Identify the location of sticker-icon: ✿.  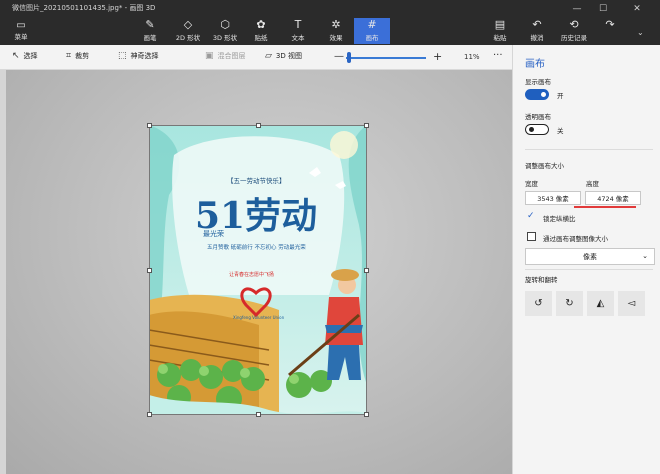
(261, 24).